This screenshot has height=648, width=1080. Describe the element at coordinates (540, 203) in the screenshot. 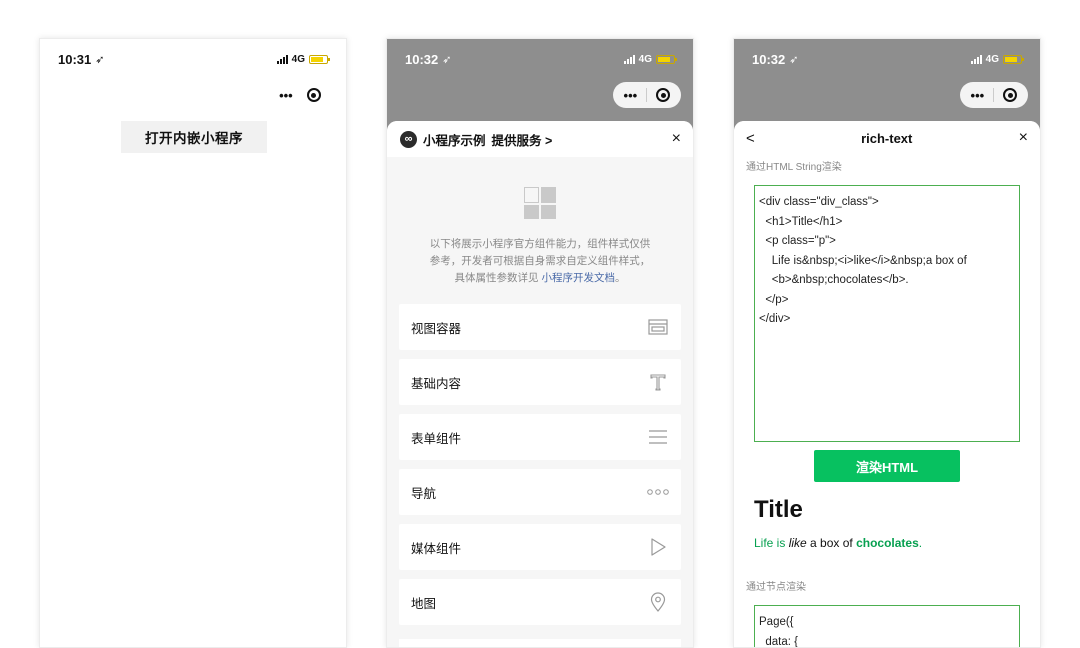

I see `grid-logo-icon` at that location.